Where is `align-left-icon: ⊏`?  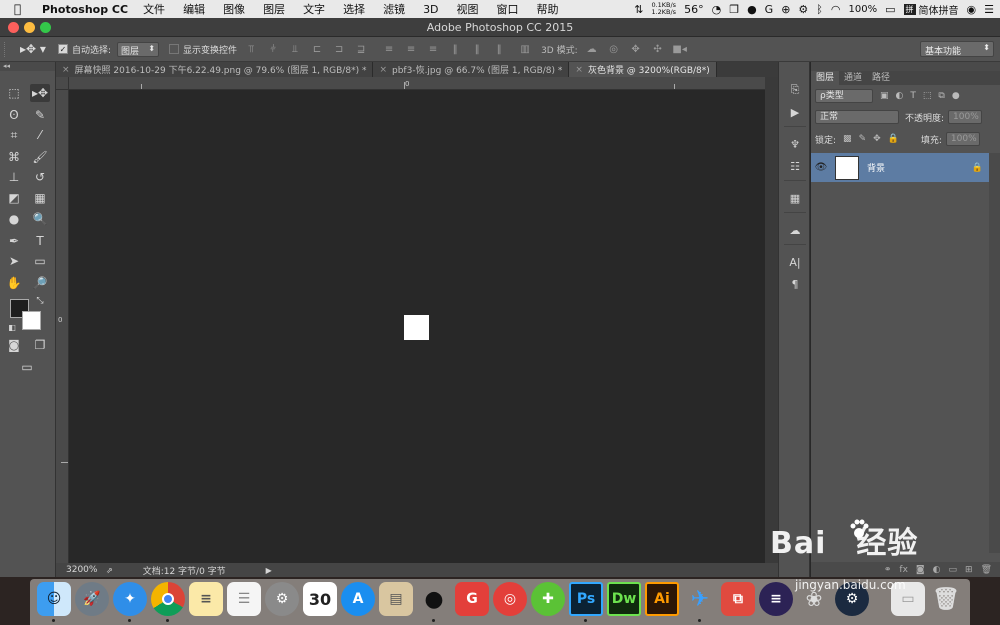
align-left-icon: ⊏ is located at coordinates (317, 49).